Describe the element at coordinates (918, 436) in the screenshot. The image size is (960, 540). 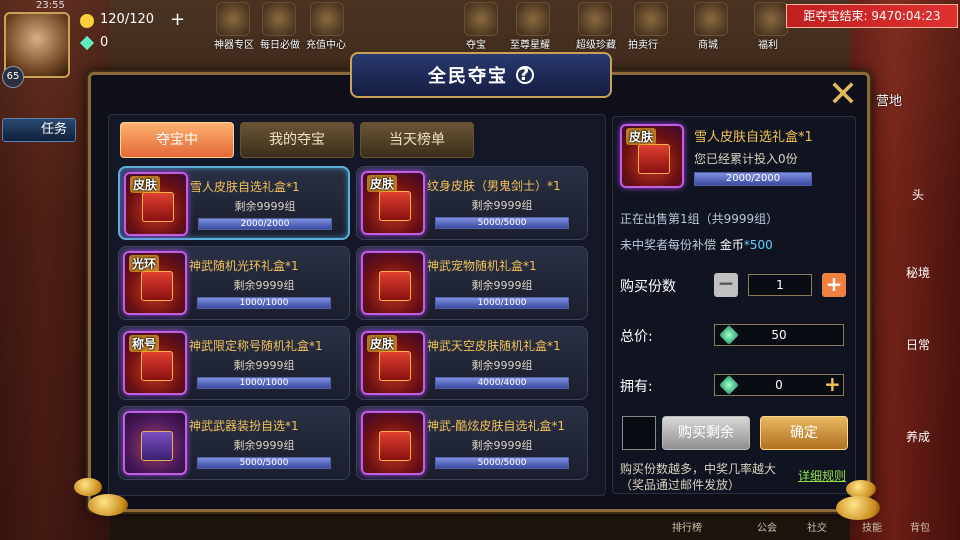
I see `side-label-3: 养成` at that location.